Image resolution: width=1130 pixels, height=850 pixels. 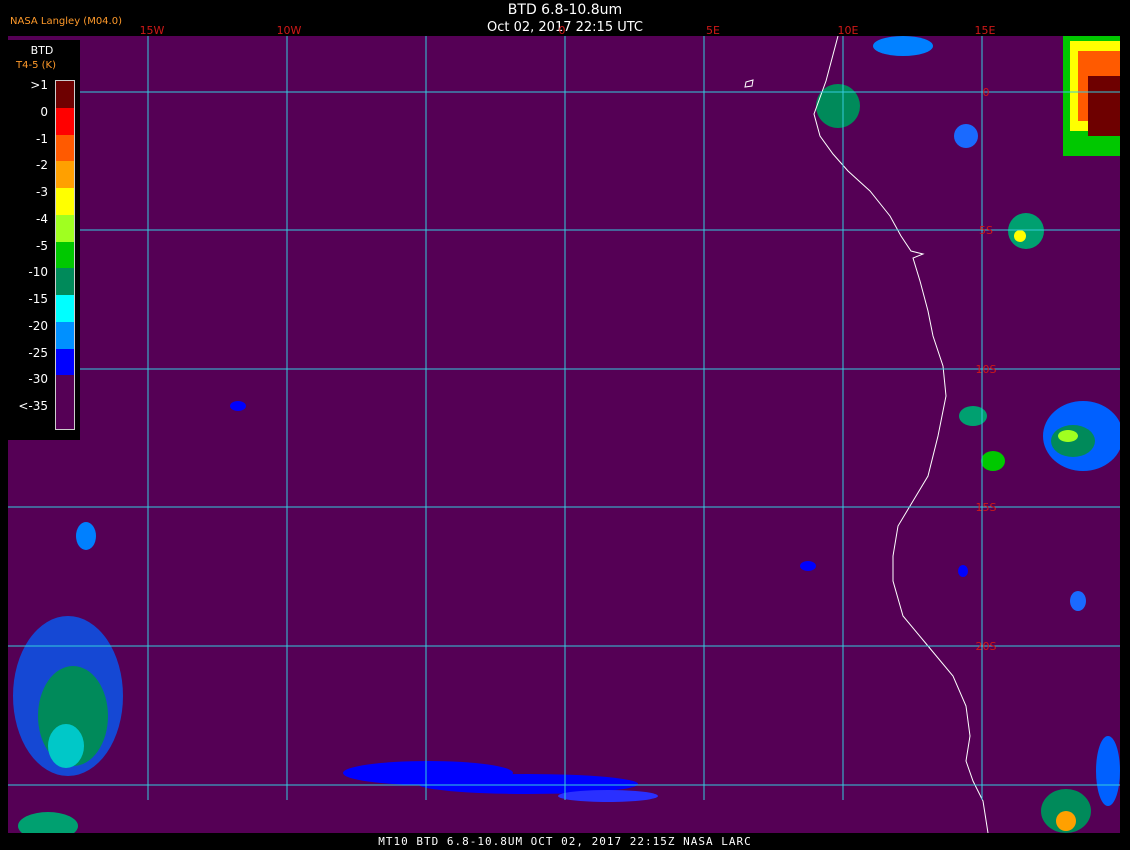 I want to click on legend-title: BTD, so click(x=42, y=50).